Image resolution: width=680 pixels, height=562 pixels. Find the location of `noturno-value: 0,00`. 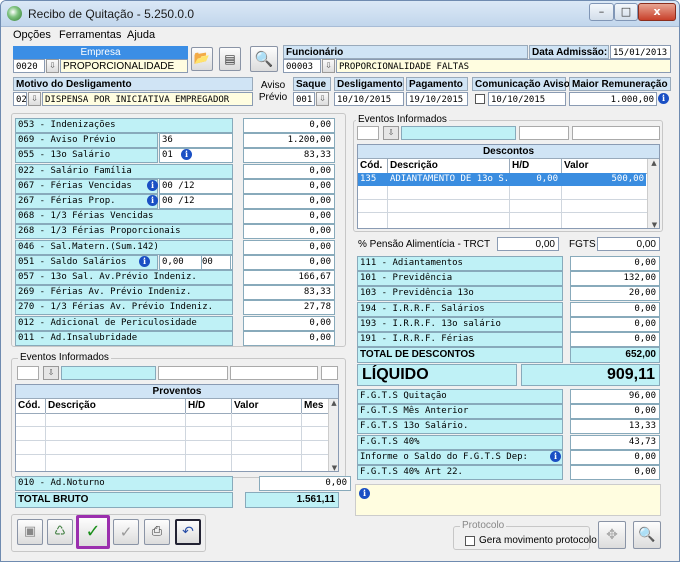

noturno-value: 0,00 is located at coordinates (305, 483).